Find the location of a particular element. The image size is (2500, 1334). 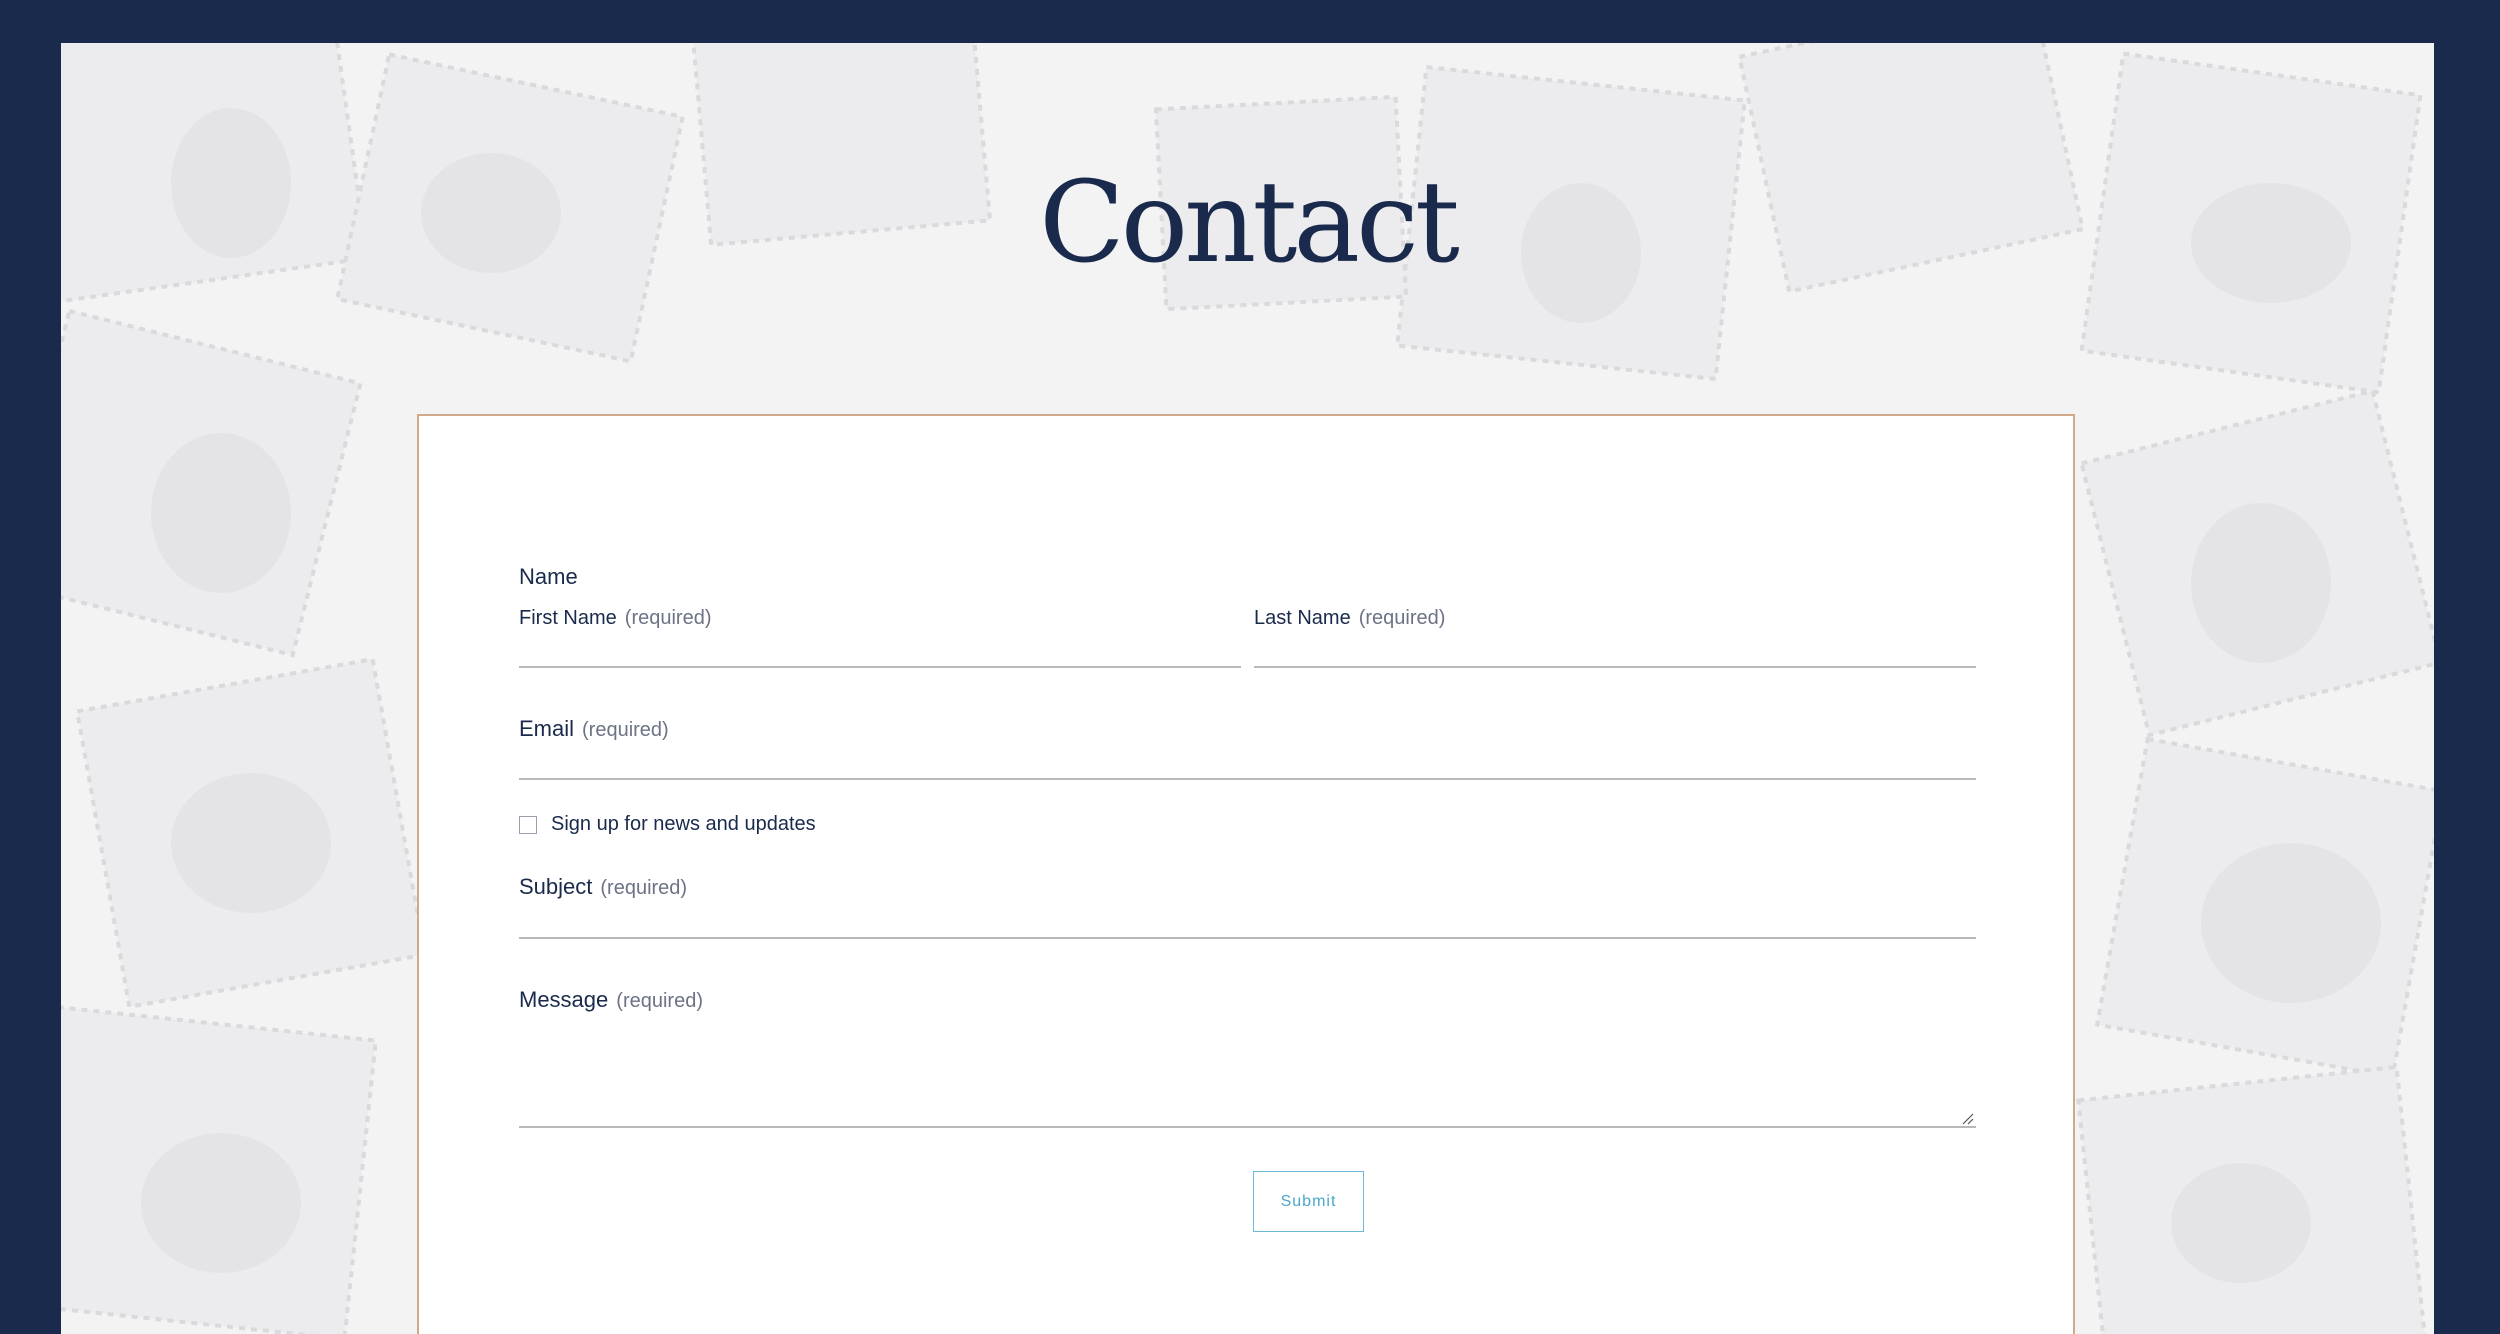

subject-input is located at coordinates (1247, 920).